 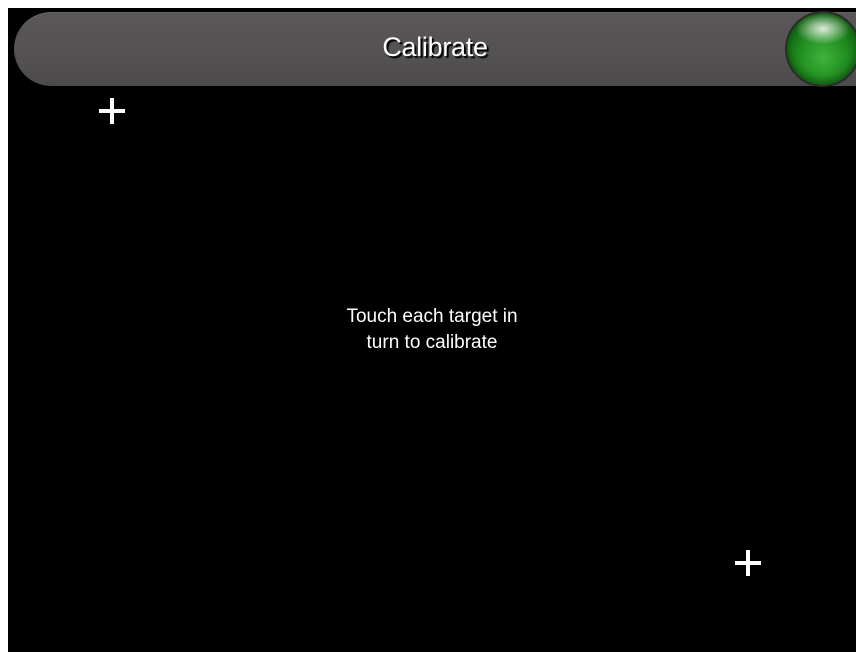 What do you see at coordinates (432, 316) in the screenshot?
I see `instruction-line: Touch each target in` at bounding box center [432, 316].